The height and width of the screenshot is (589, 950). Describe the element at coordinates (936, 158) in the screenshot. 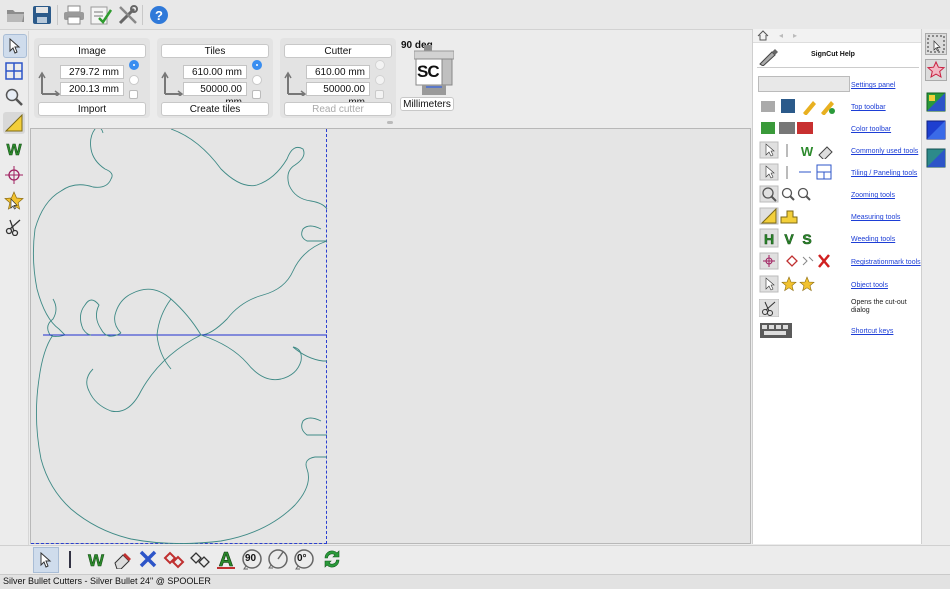

I see `color-layer-teal-icon` at that location.